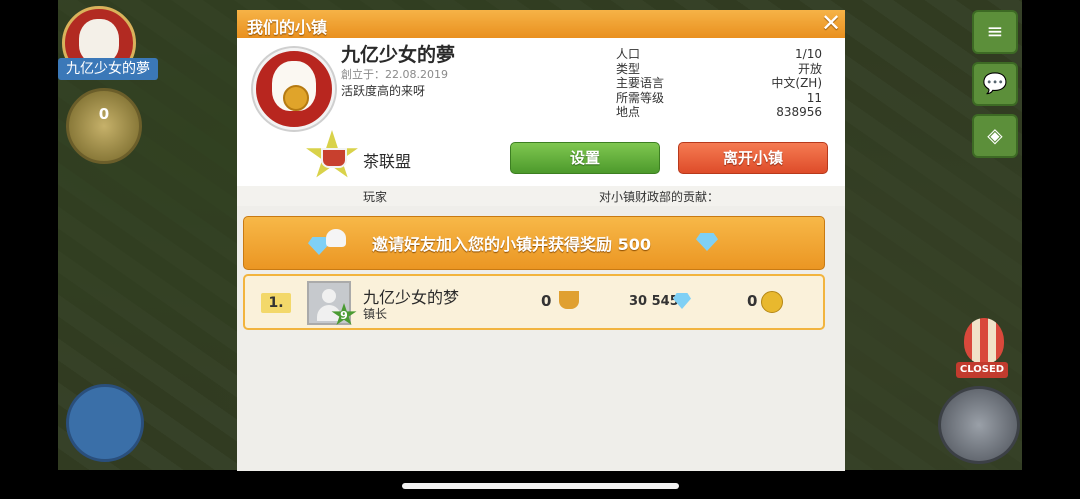 This screenshot has height=499, width=1080. What do you see at coordinates (753, 158) in the screenshot?
I see `leave-town-button: 离开小镇` at bounding box center [753, 158].